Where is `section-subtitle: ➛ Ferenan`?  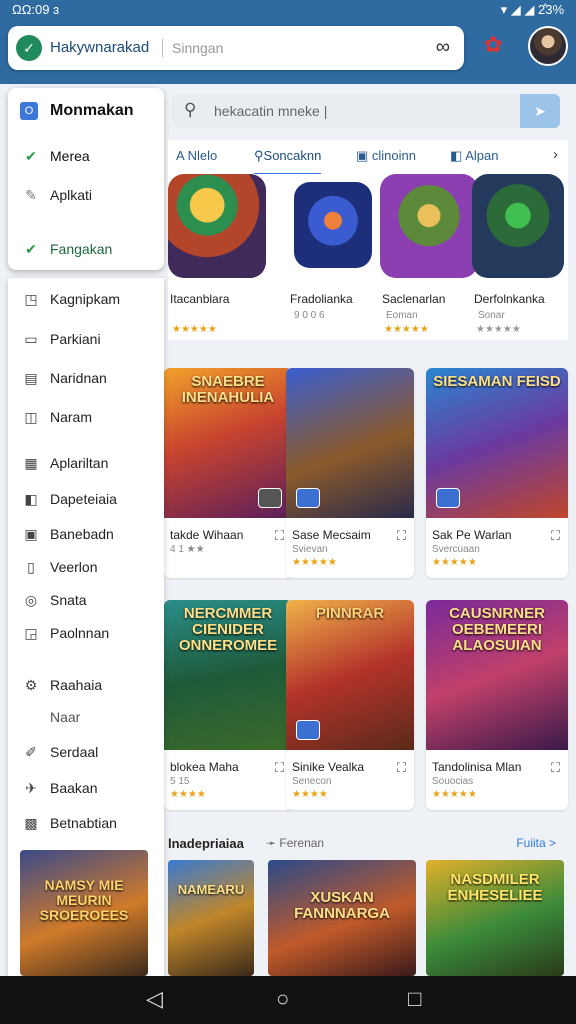 section-subtitle: ➛ Ferenan is located at coordinates (295, 843).